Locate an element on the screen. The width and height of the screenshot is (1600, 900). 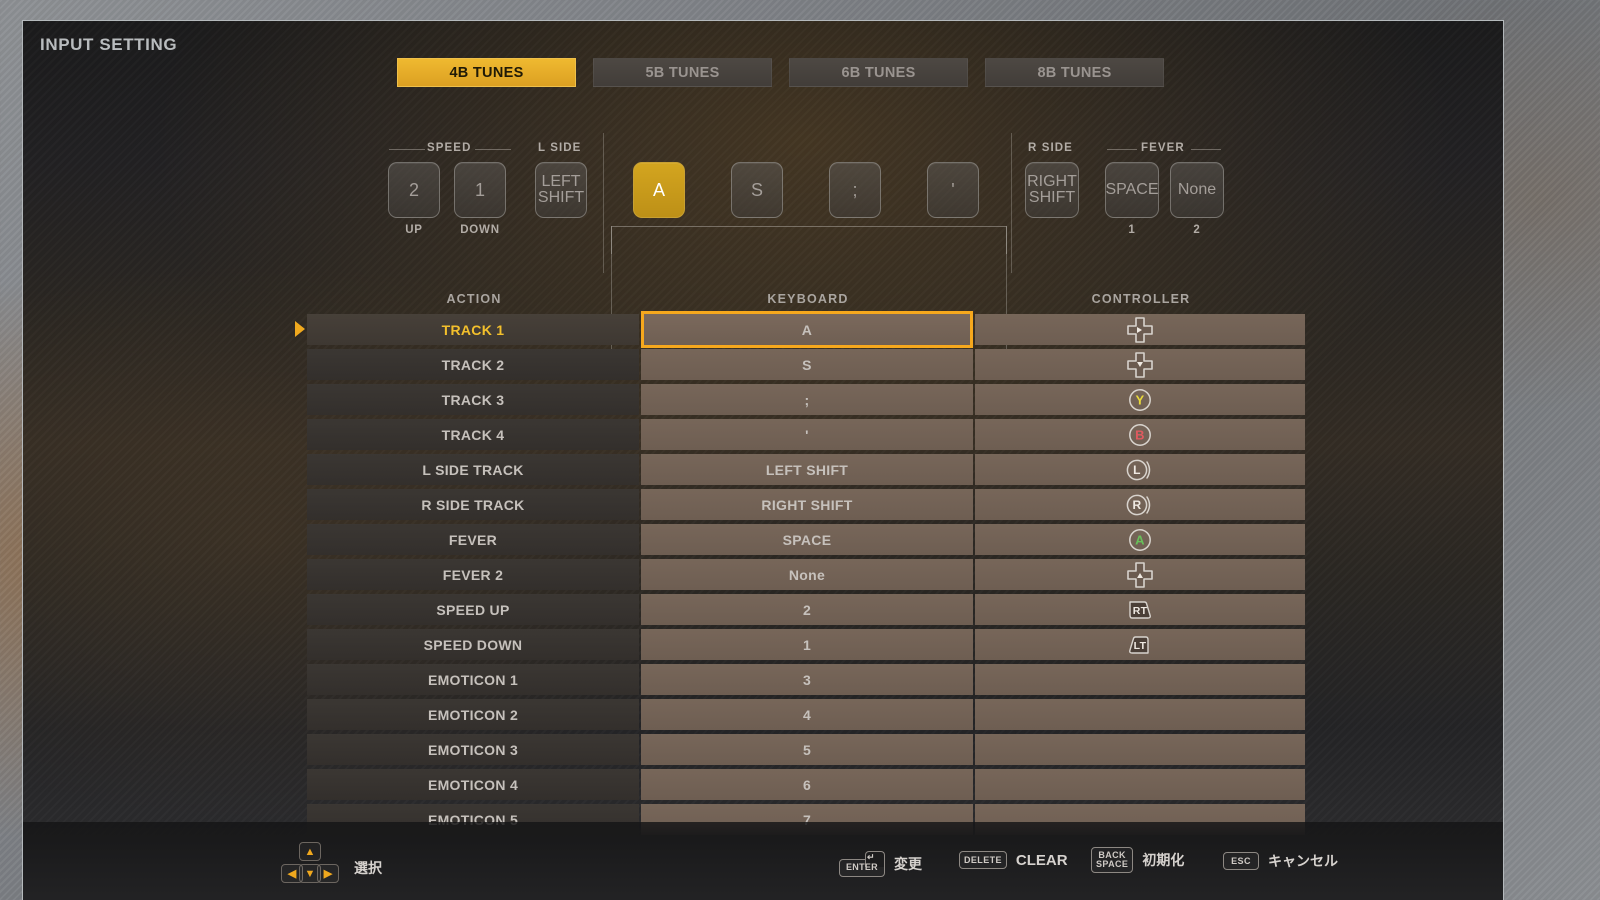
row-controller-binding: L is located at coordinates (1140, 469).